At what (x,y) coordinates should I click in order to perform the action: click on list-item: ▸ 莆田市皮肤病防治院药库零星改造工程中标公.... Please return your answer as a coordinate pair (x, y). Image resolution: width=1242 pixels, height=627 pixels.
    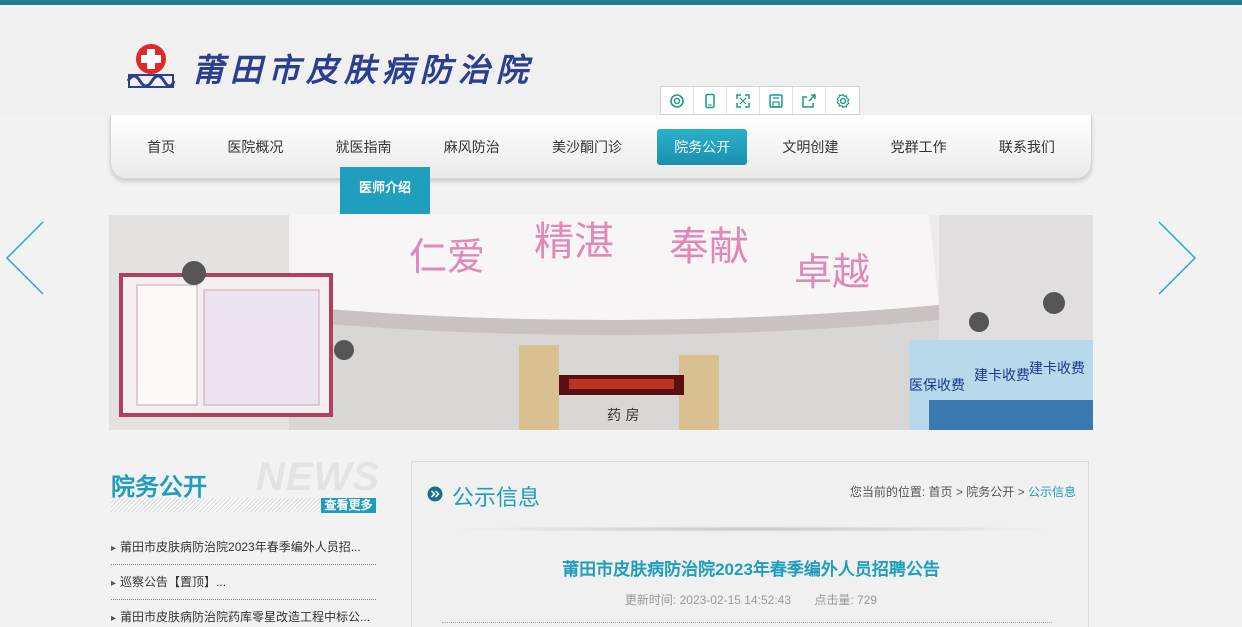
    Looking at the image, I should click on (243, 613).